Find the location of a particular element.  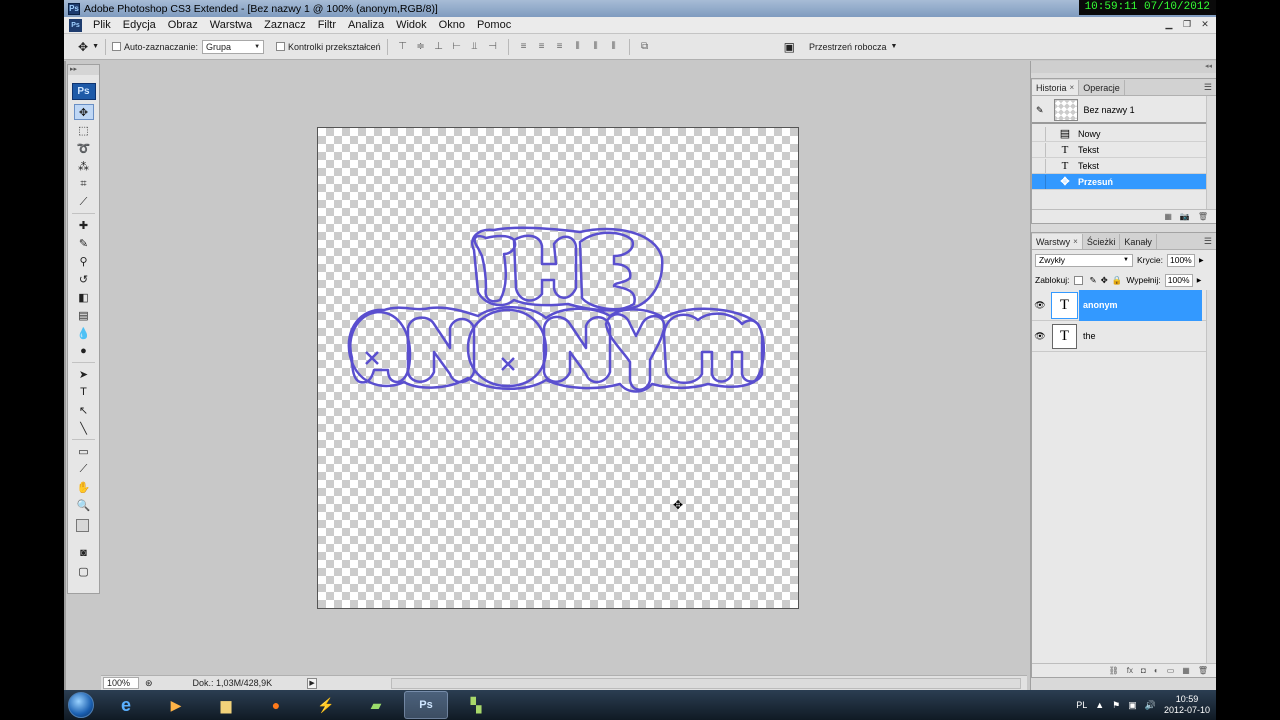

healing-brush-icon: ✚ is located at coordinates (84, 225).